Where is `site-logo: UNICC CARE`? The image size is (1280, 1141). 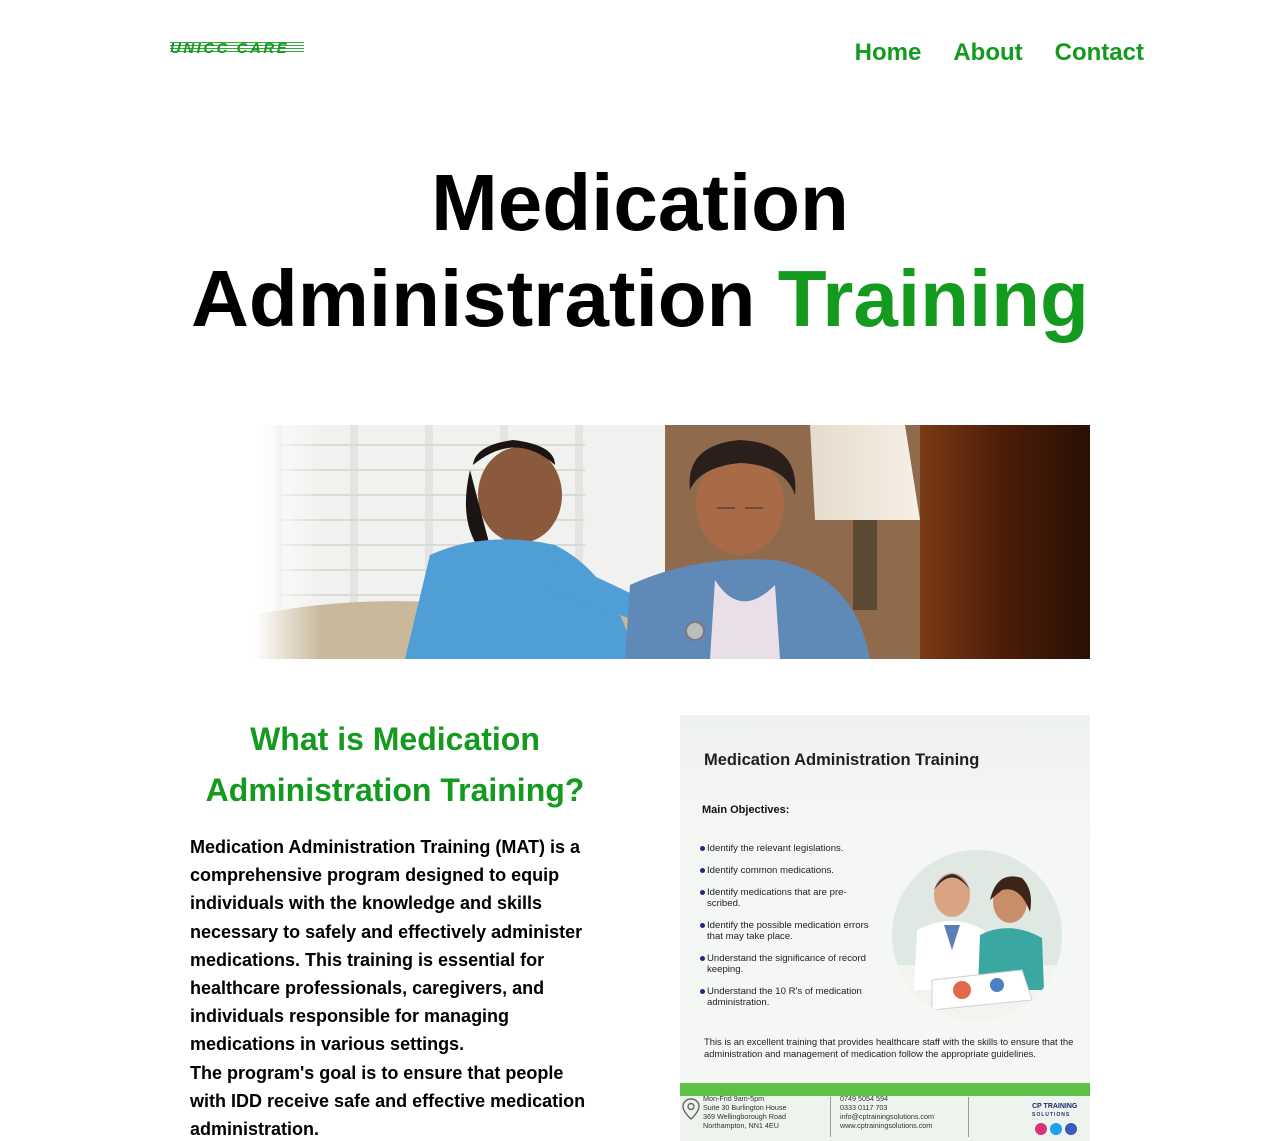
site-logo: UNICC CARE is located at coordinates (237, 48).